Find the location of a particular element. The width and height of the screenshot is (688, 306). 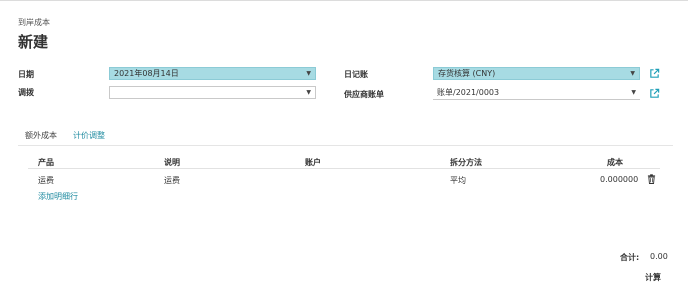

add-line-link: 添加明细行 is located at coordinates (58, 196).